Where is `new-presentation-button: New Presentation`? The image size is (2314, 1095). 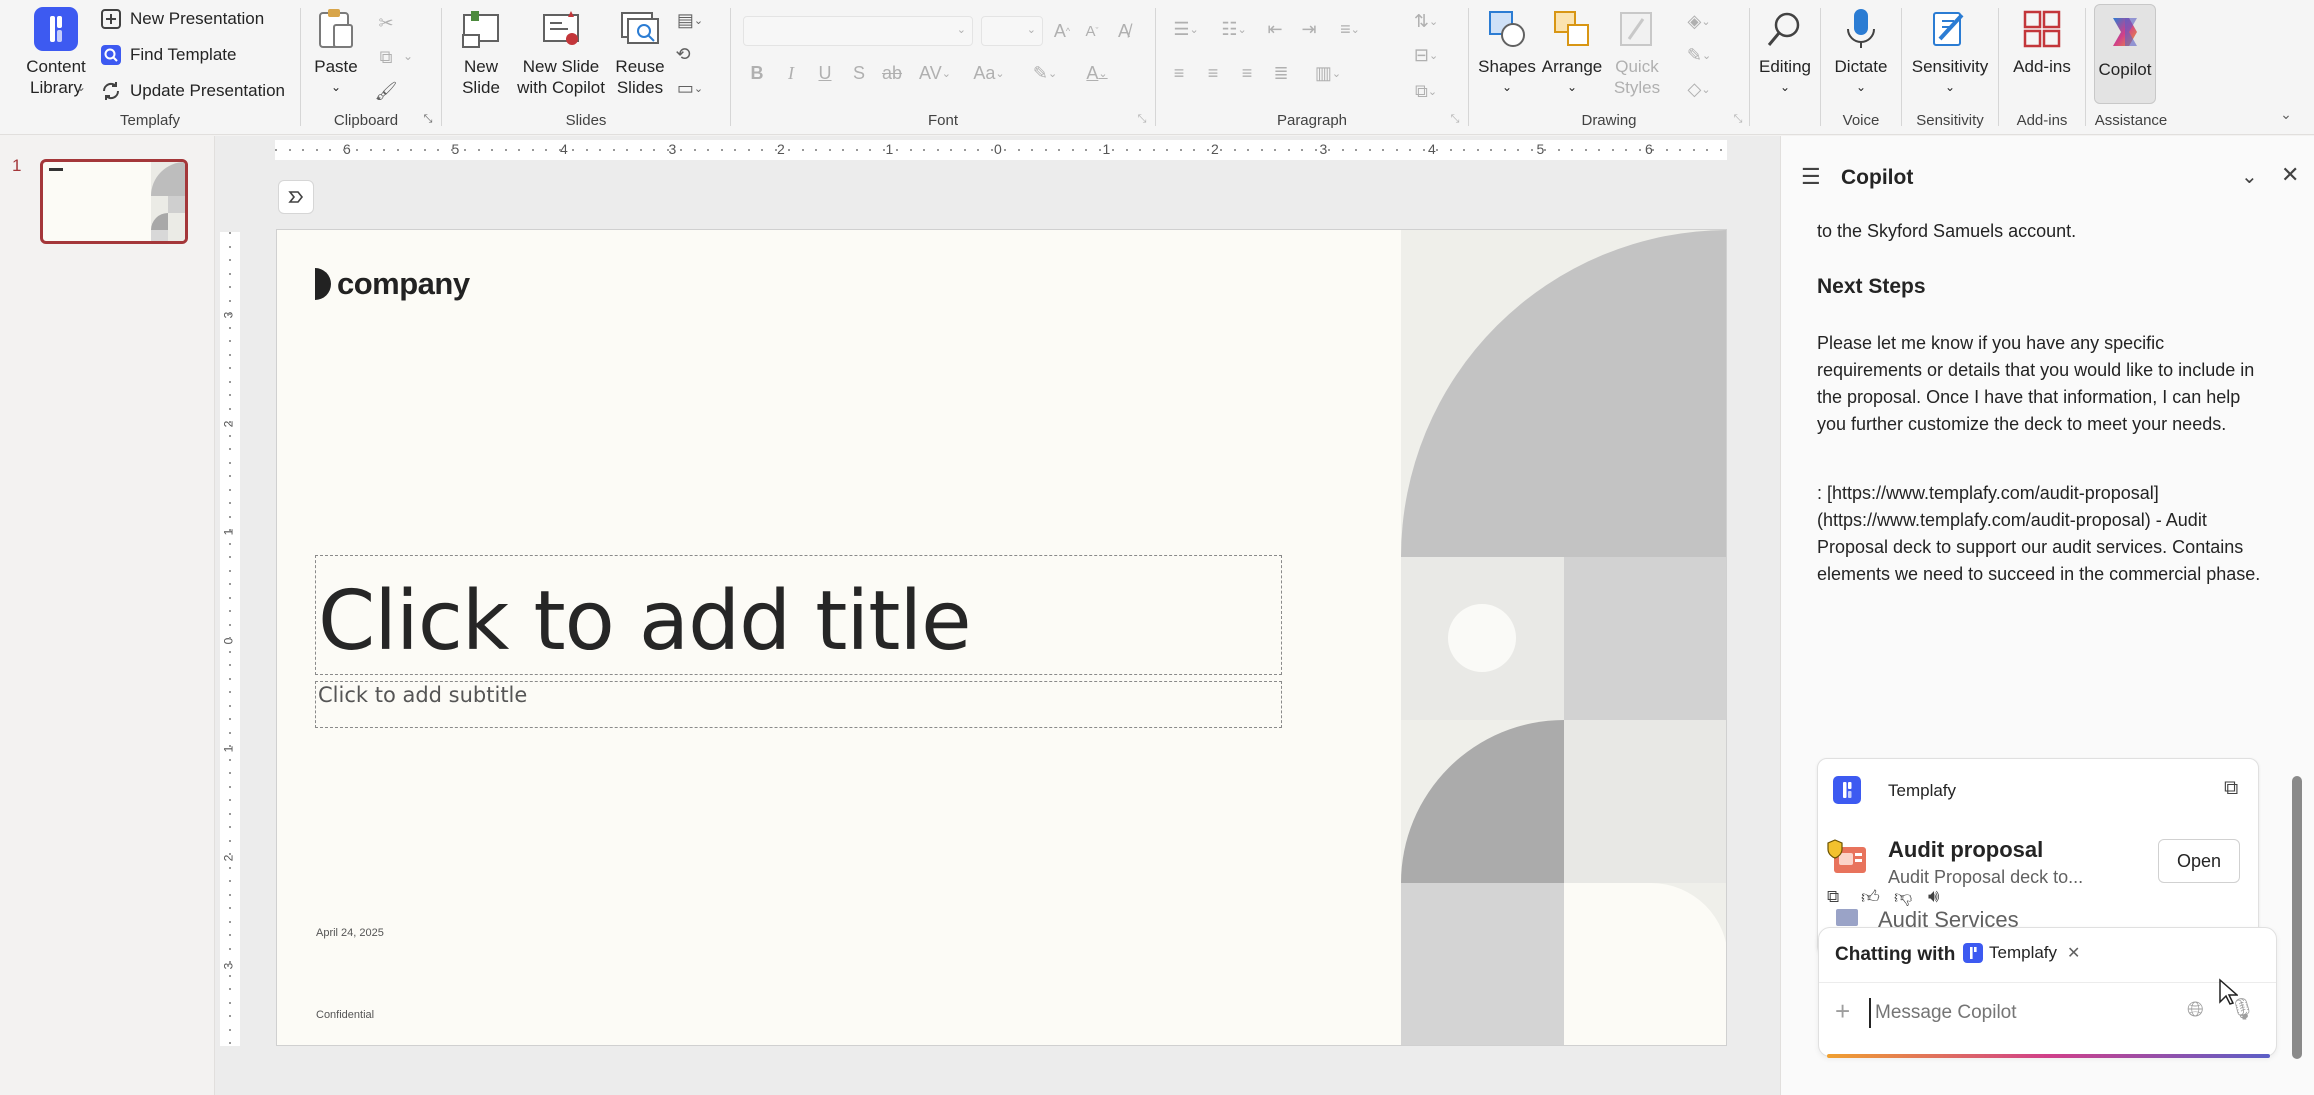 new-presentation-button: New Presentation is located at coordinates (182, 19).